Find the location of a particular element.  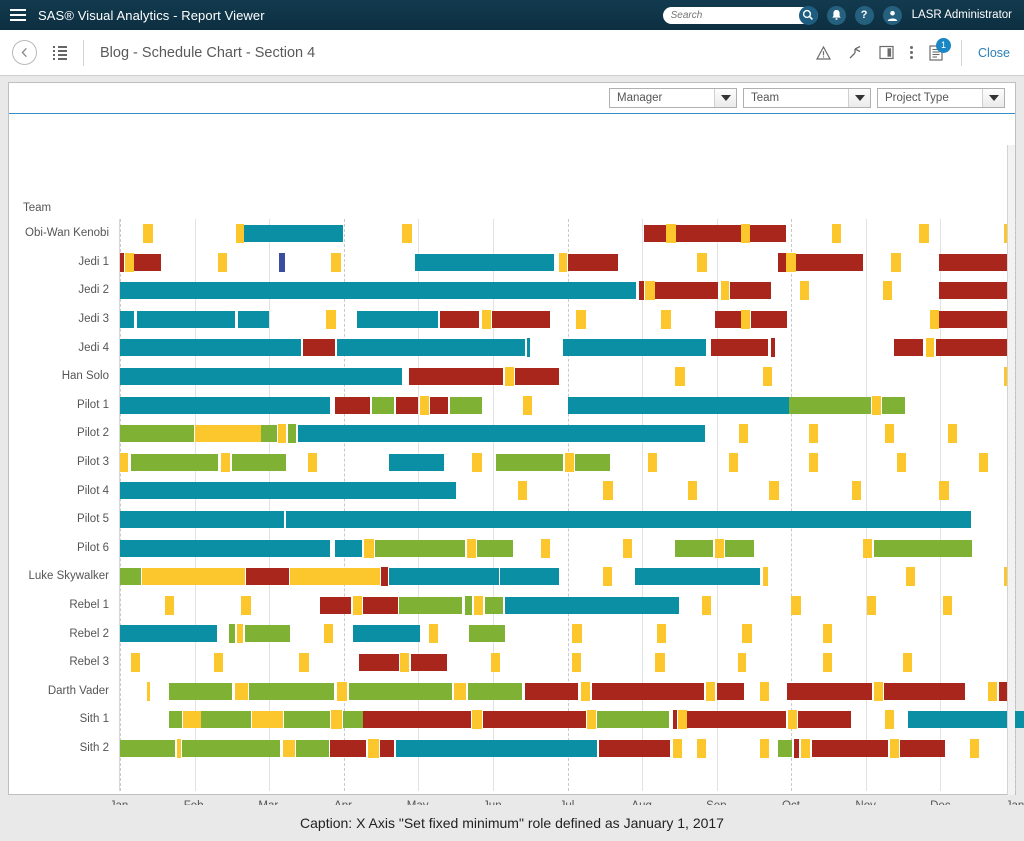

pin-filter-icon is located at coordinates (855, 52).